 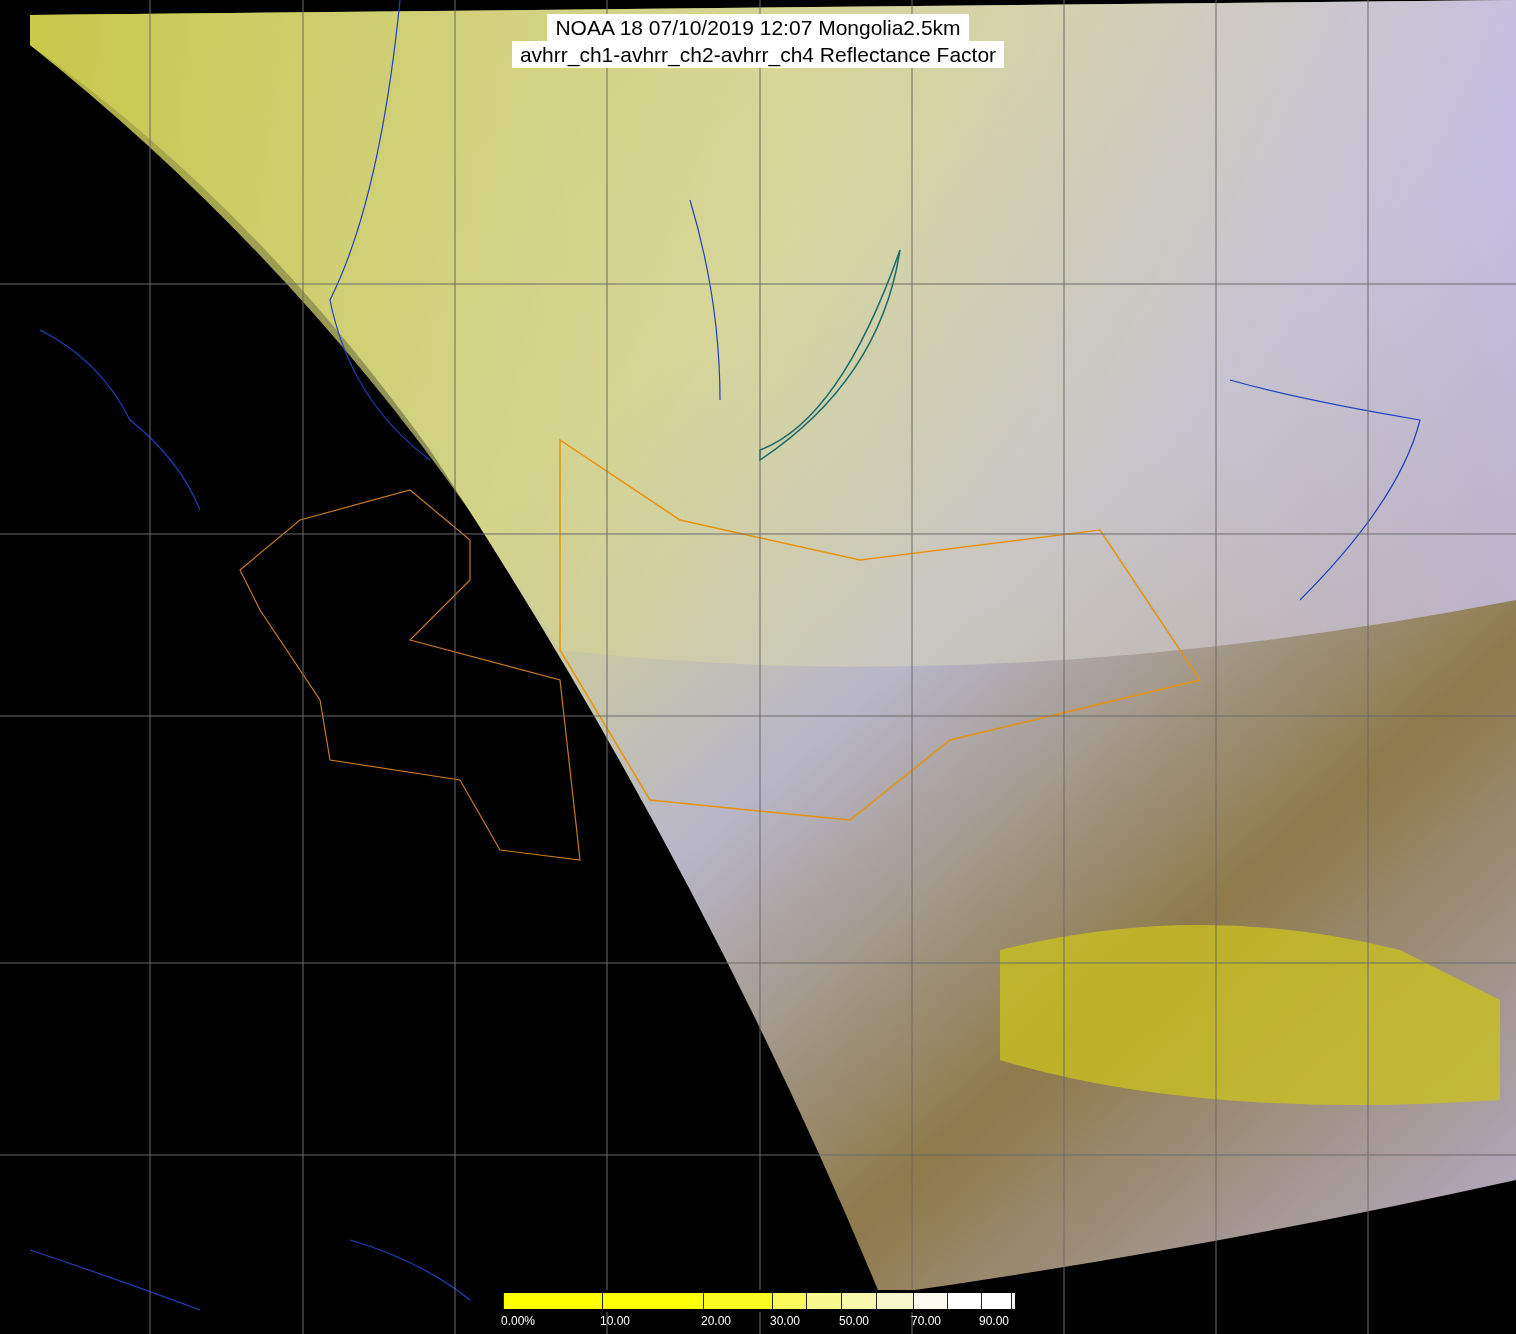 What do you see at coordinates (615, 1321) in the screenshot?
I see `colorbar-tick-label: 10.00` at bounding box center [615, 1321].